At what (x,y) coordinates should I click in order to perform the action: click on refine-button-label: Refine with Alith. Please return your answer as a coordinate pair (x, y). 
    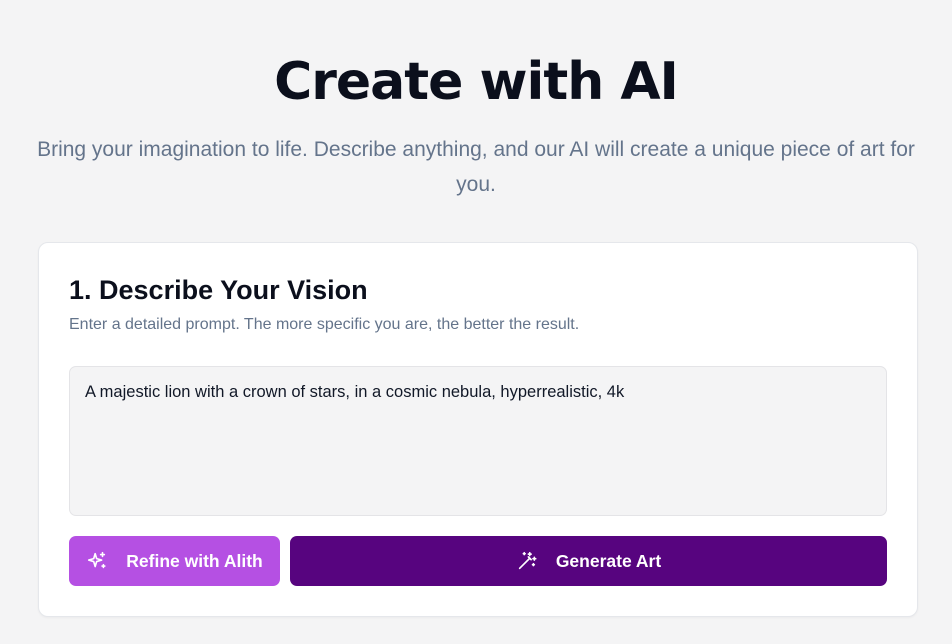
    Looking at the image, I should click on (194, 560).